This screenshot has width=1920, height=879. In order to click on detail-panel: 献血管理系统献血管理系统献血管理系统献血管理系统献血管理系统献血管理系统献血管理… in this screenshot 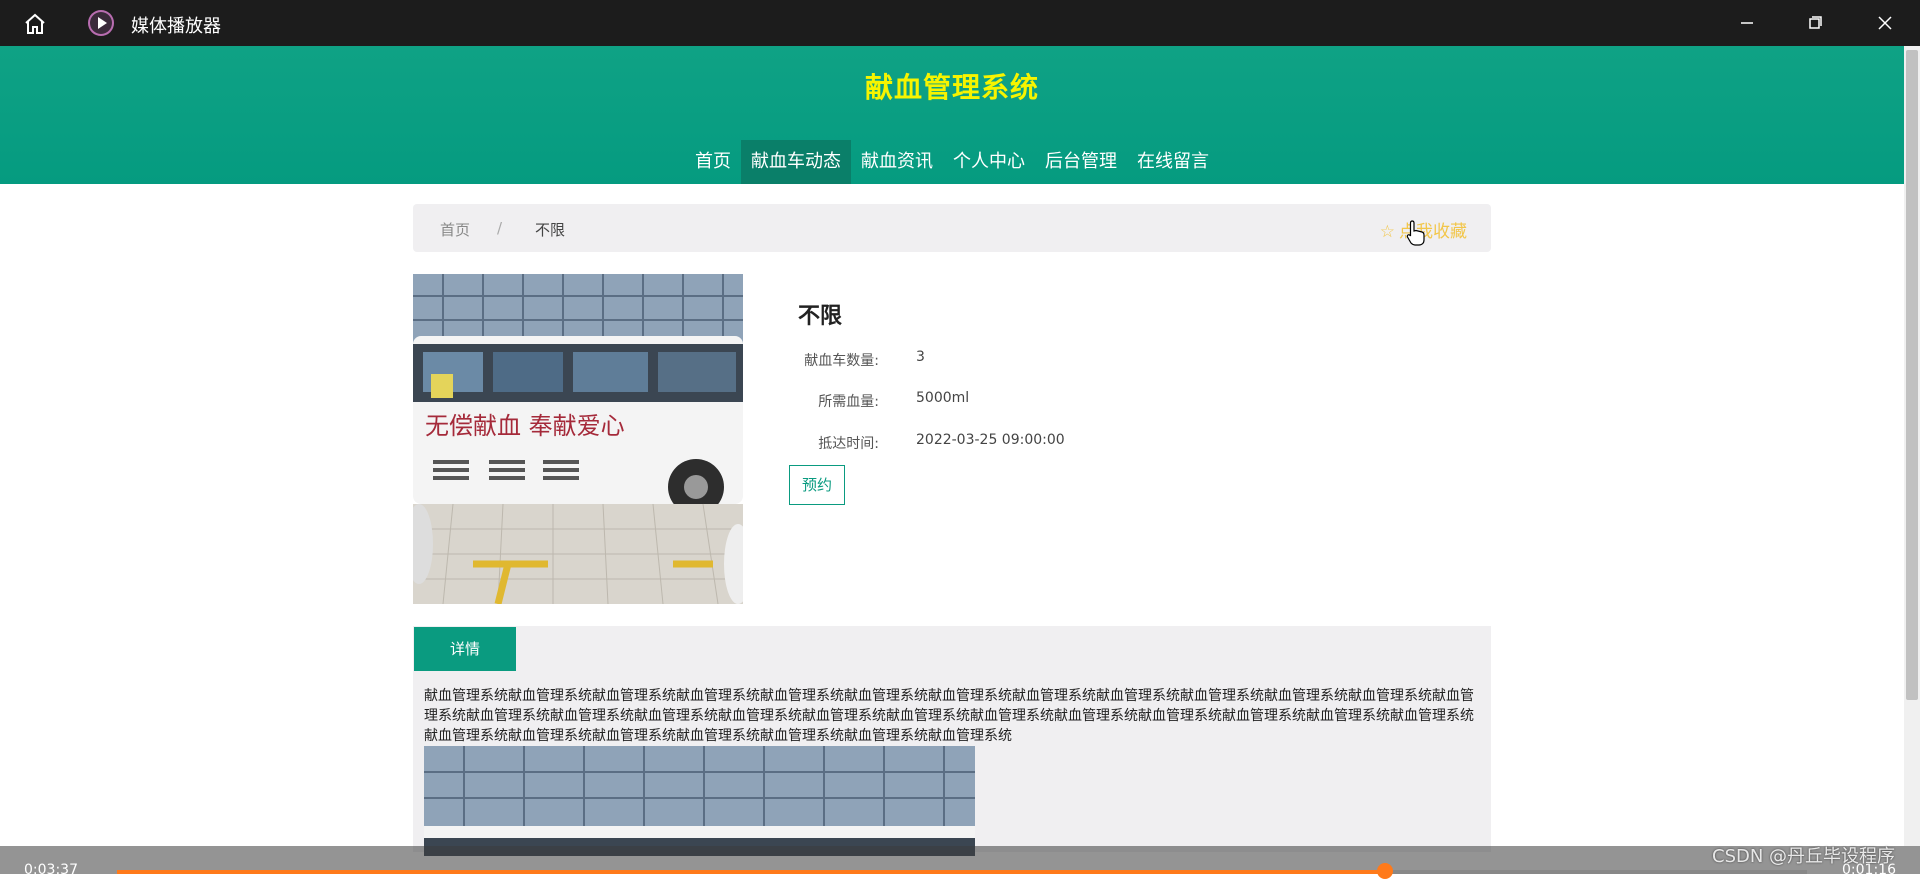, I will do `click(952, 764)`.